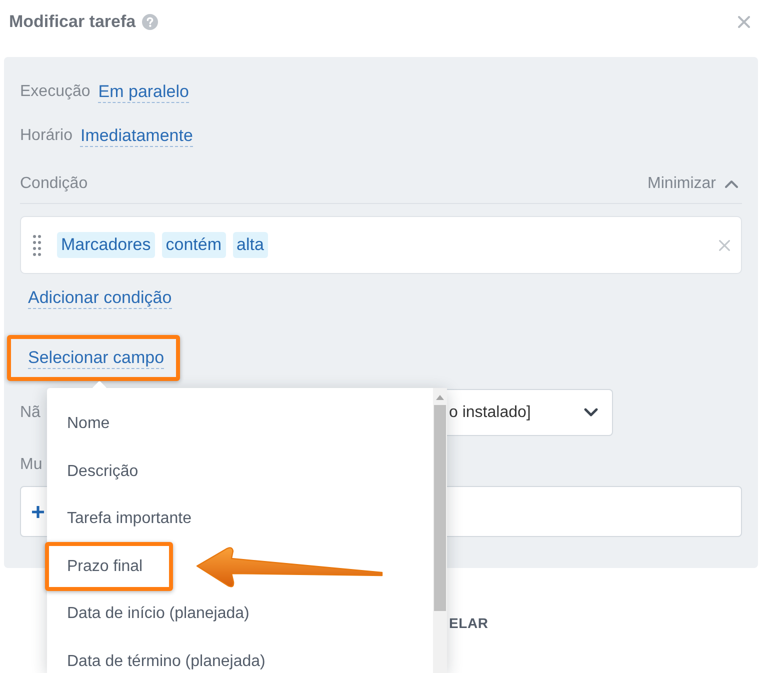 The height and width of the screenshot is (673, 766). What do you see at coordinates (143, 92) in the screenshot?
I see `setting-value-link: Em paralelo` at bounding box center [143, 92].